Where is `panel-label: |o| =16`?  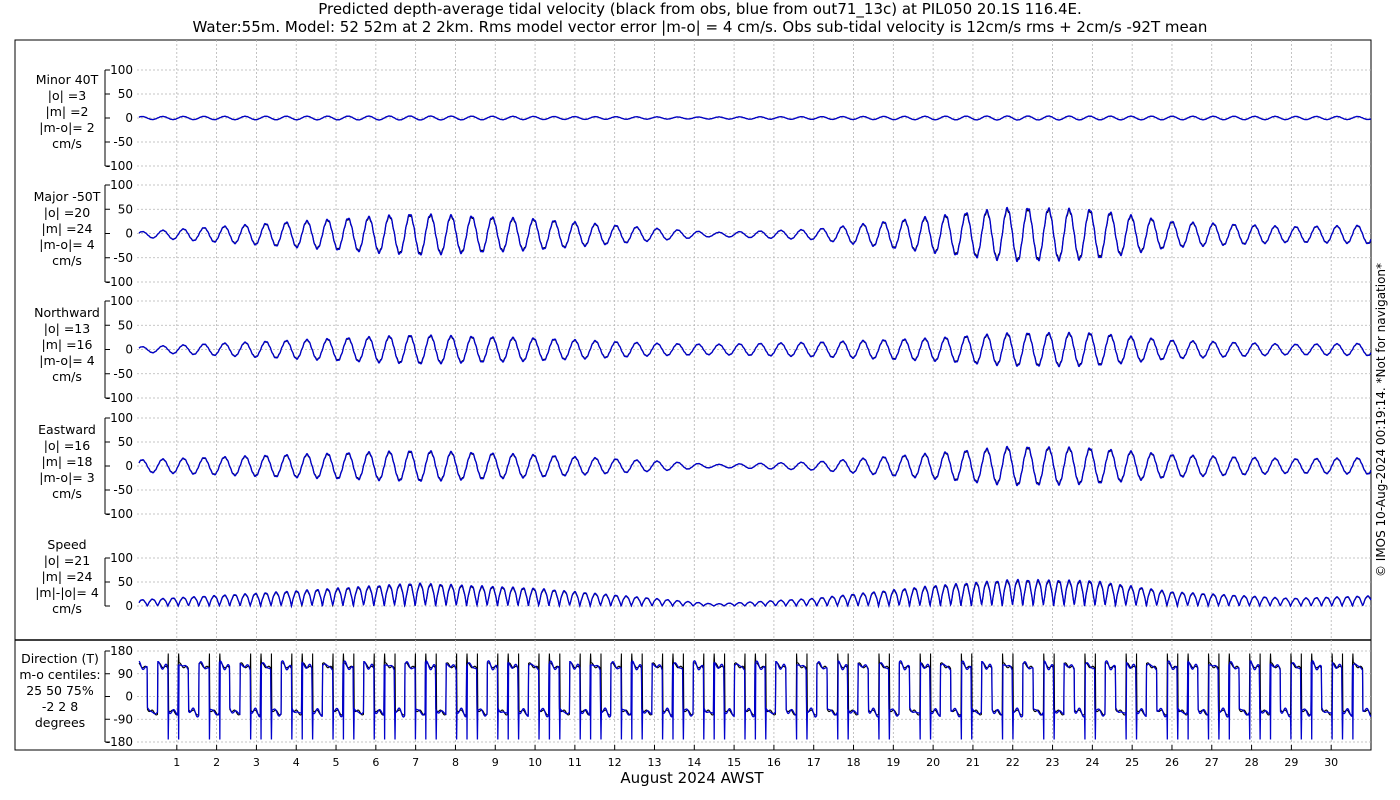
panel-label: |o| =16 is located at coordinates (67, 445).